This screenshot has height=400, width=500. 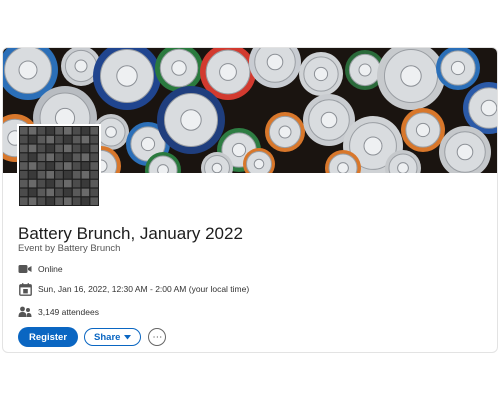 I want to click on event-attendees-row: 3,149 attendees, so click(x=58, y=312).